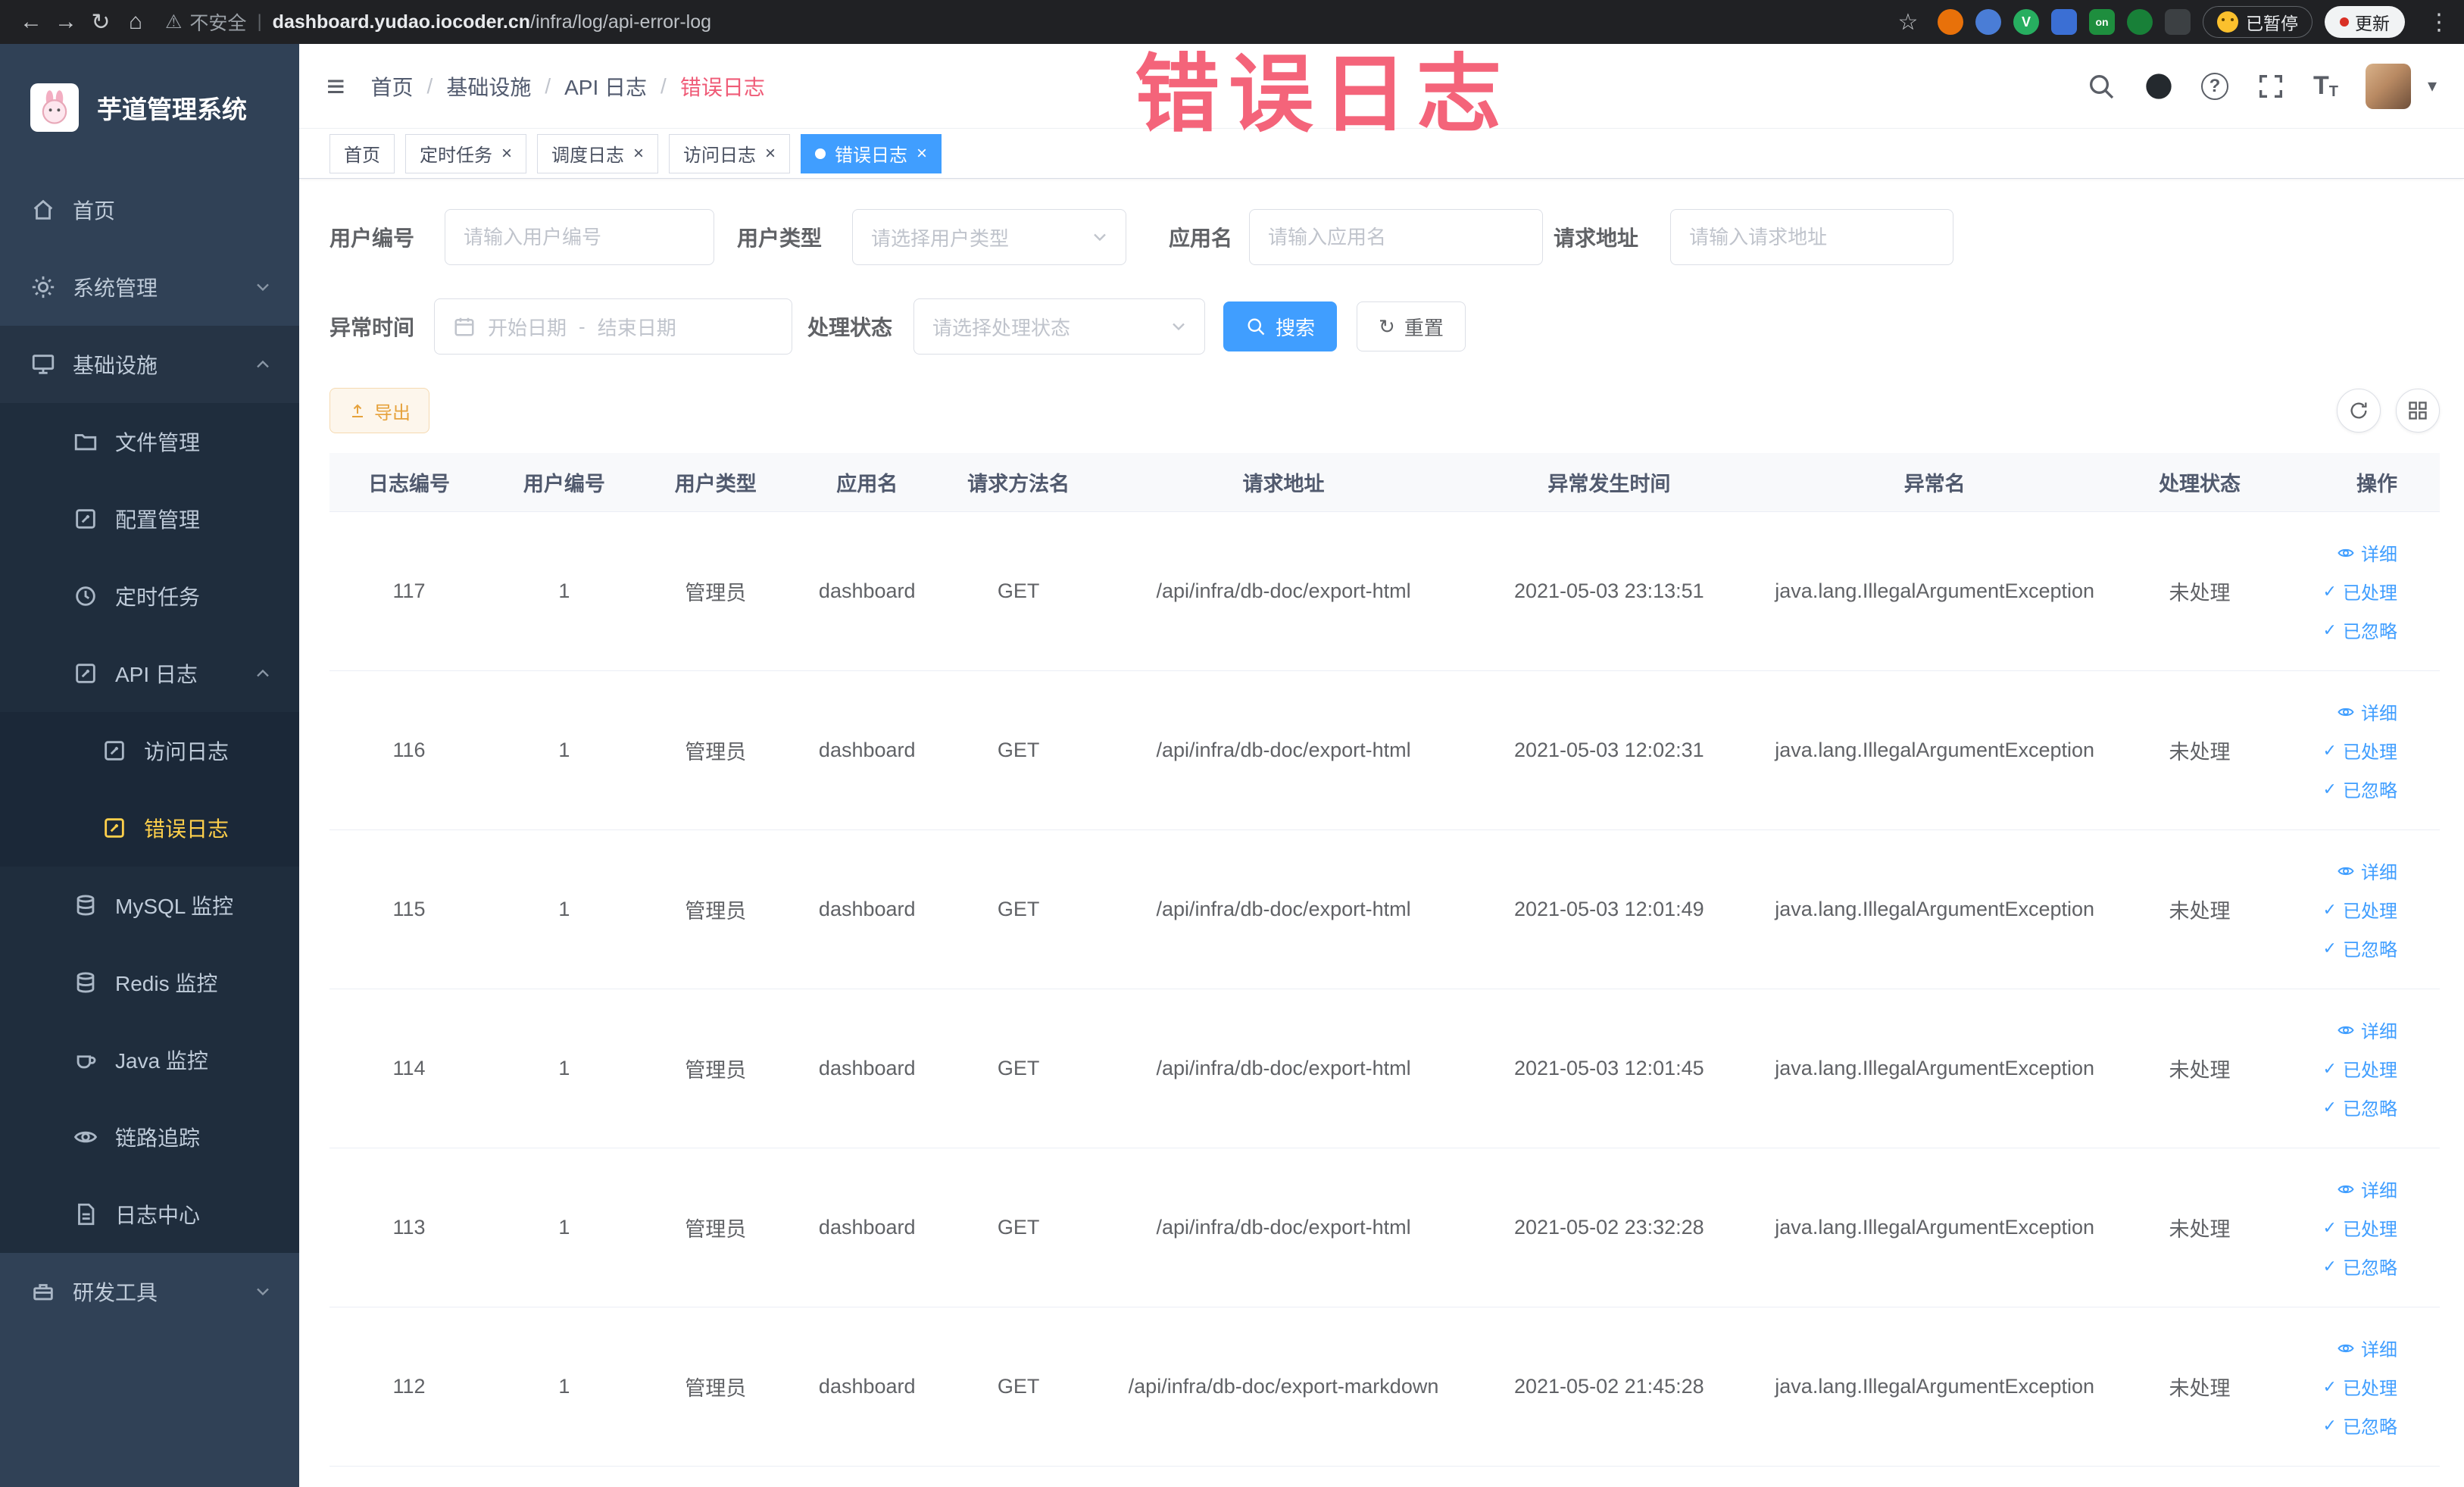  Describe the element at coordinates (362, 153) in the screenshot. I see `tab-home: 首页` at that location.